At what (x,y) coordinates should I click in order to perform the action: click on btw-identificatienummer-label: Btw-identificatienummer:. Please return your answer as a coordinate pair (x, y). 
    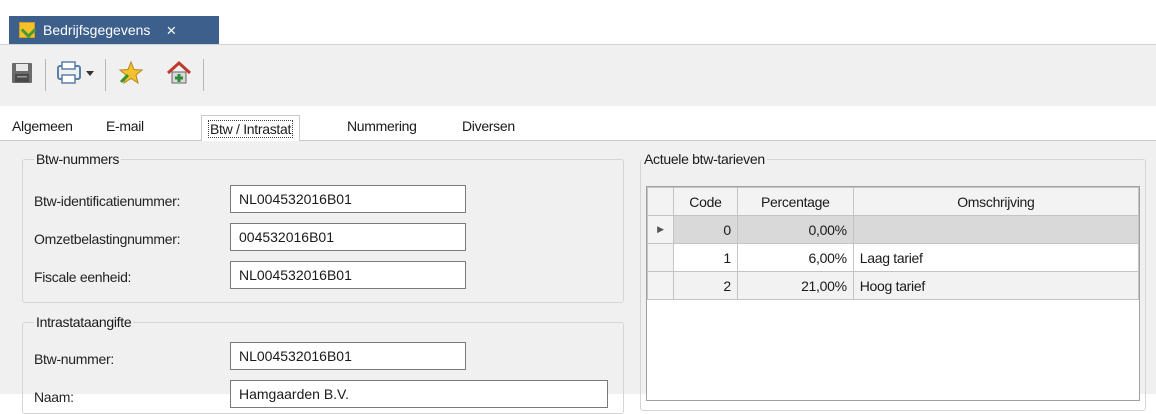
    Looking at the image, I should click on (107, 201).